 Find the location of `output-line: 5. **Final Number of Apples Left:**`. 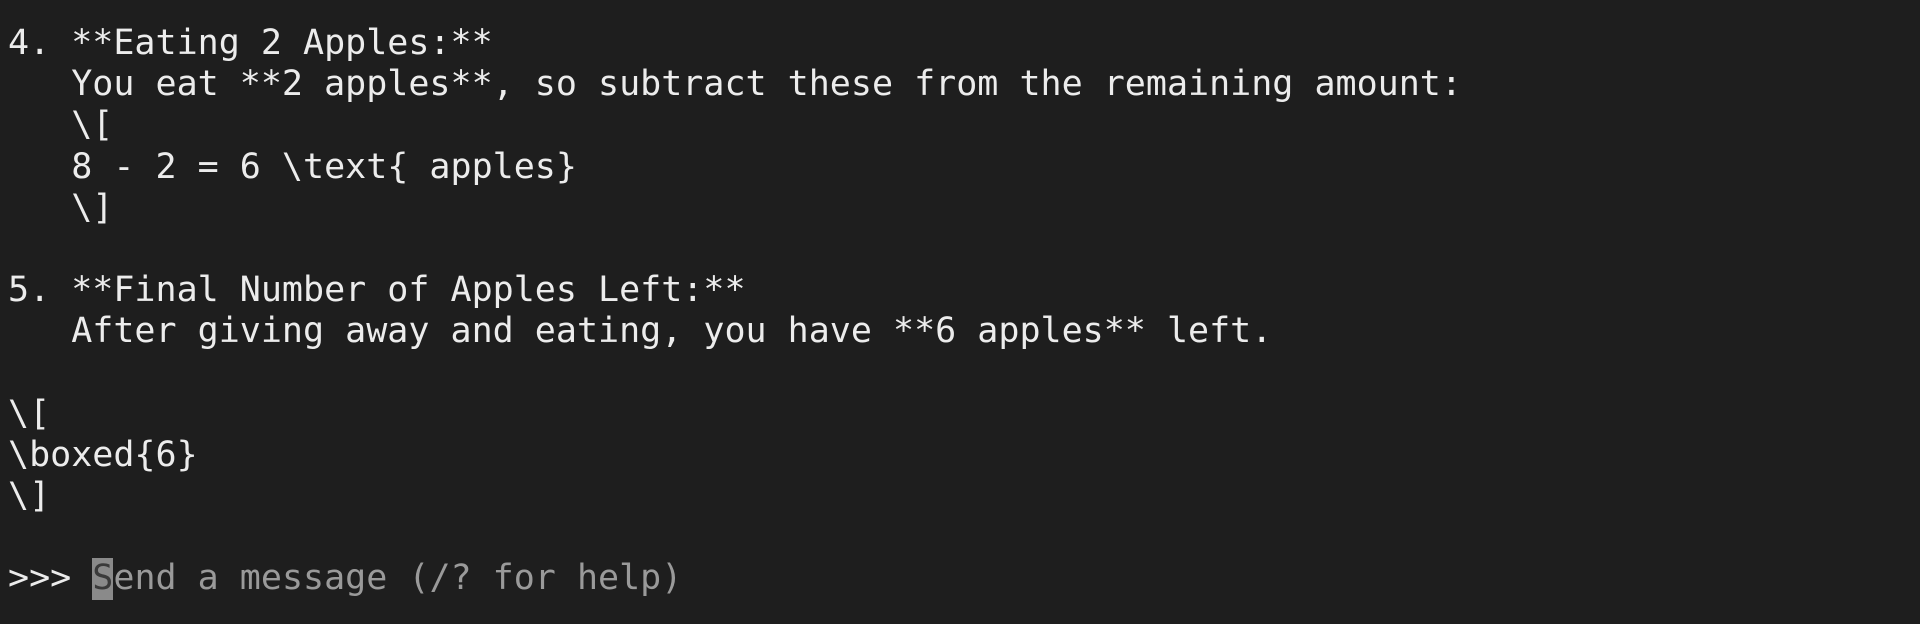

output-line: 5. **Final Number of Apples Left:** is located at coordinates (377, 290).